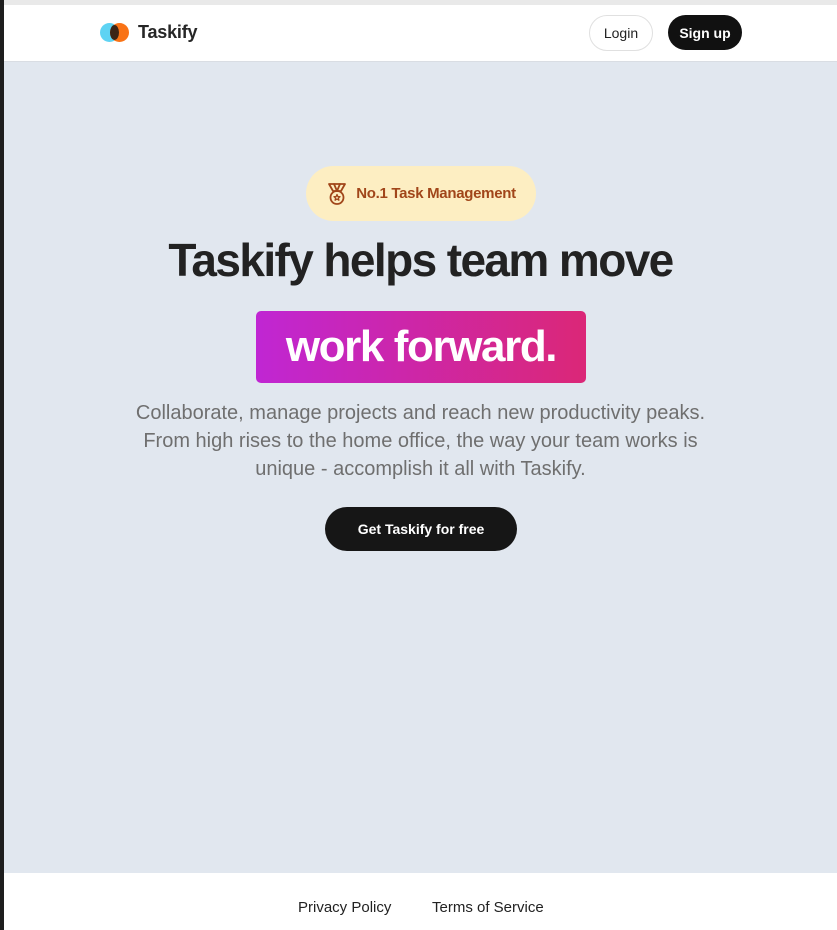  I want to click on hero-badge: No.1 Task Management, so click(421, 193).